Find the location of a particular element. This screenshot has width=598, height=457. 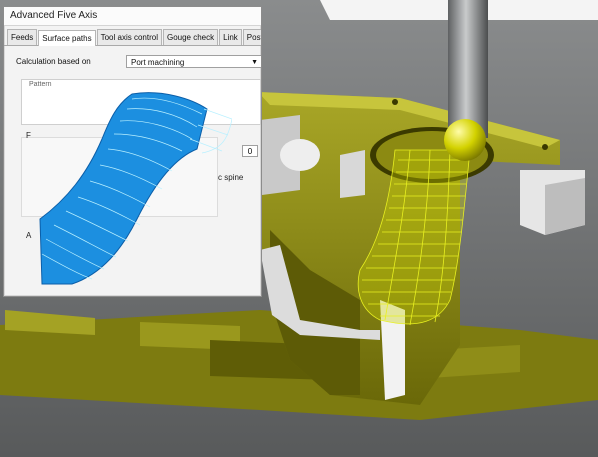

cutting-tool is located at coordinates (466, 80).